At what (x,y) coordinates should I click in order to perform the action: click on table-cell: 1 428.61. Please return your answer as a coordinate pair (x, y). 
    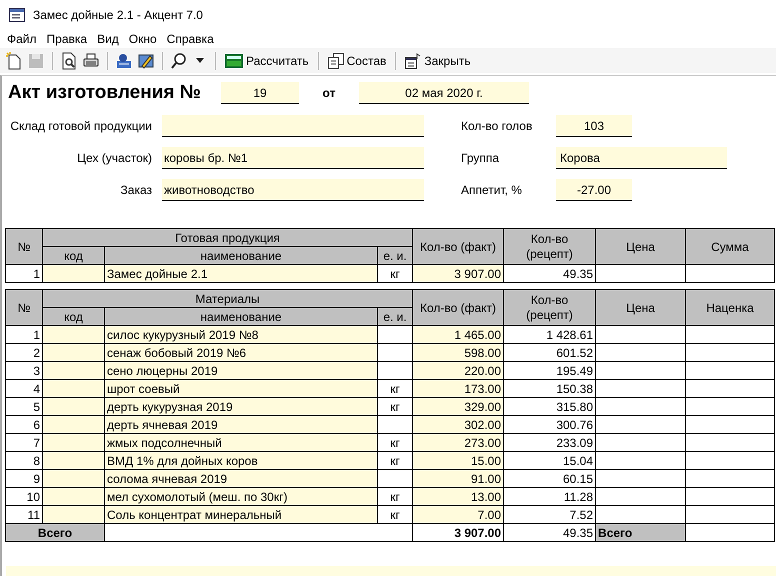
    Looking at the image, I should click on (550, 335).